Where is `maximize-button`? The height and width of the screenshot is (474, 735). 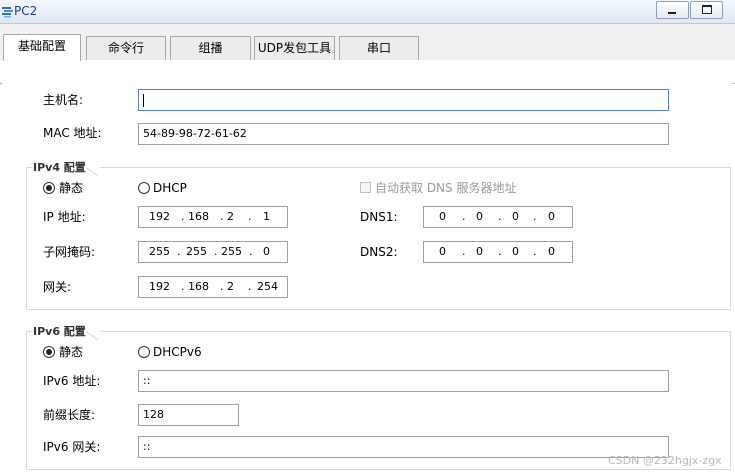
maximize-button is located at coordinates (706, 10).